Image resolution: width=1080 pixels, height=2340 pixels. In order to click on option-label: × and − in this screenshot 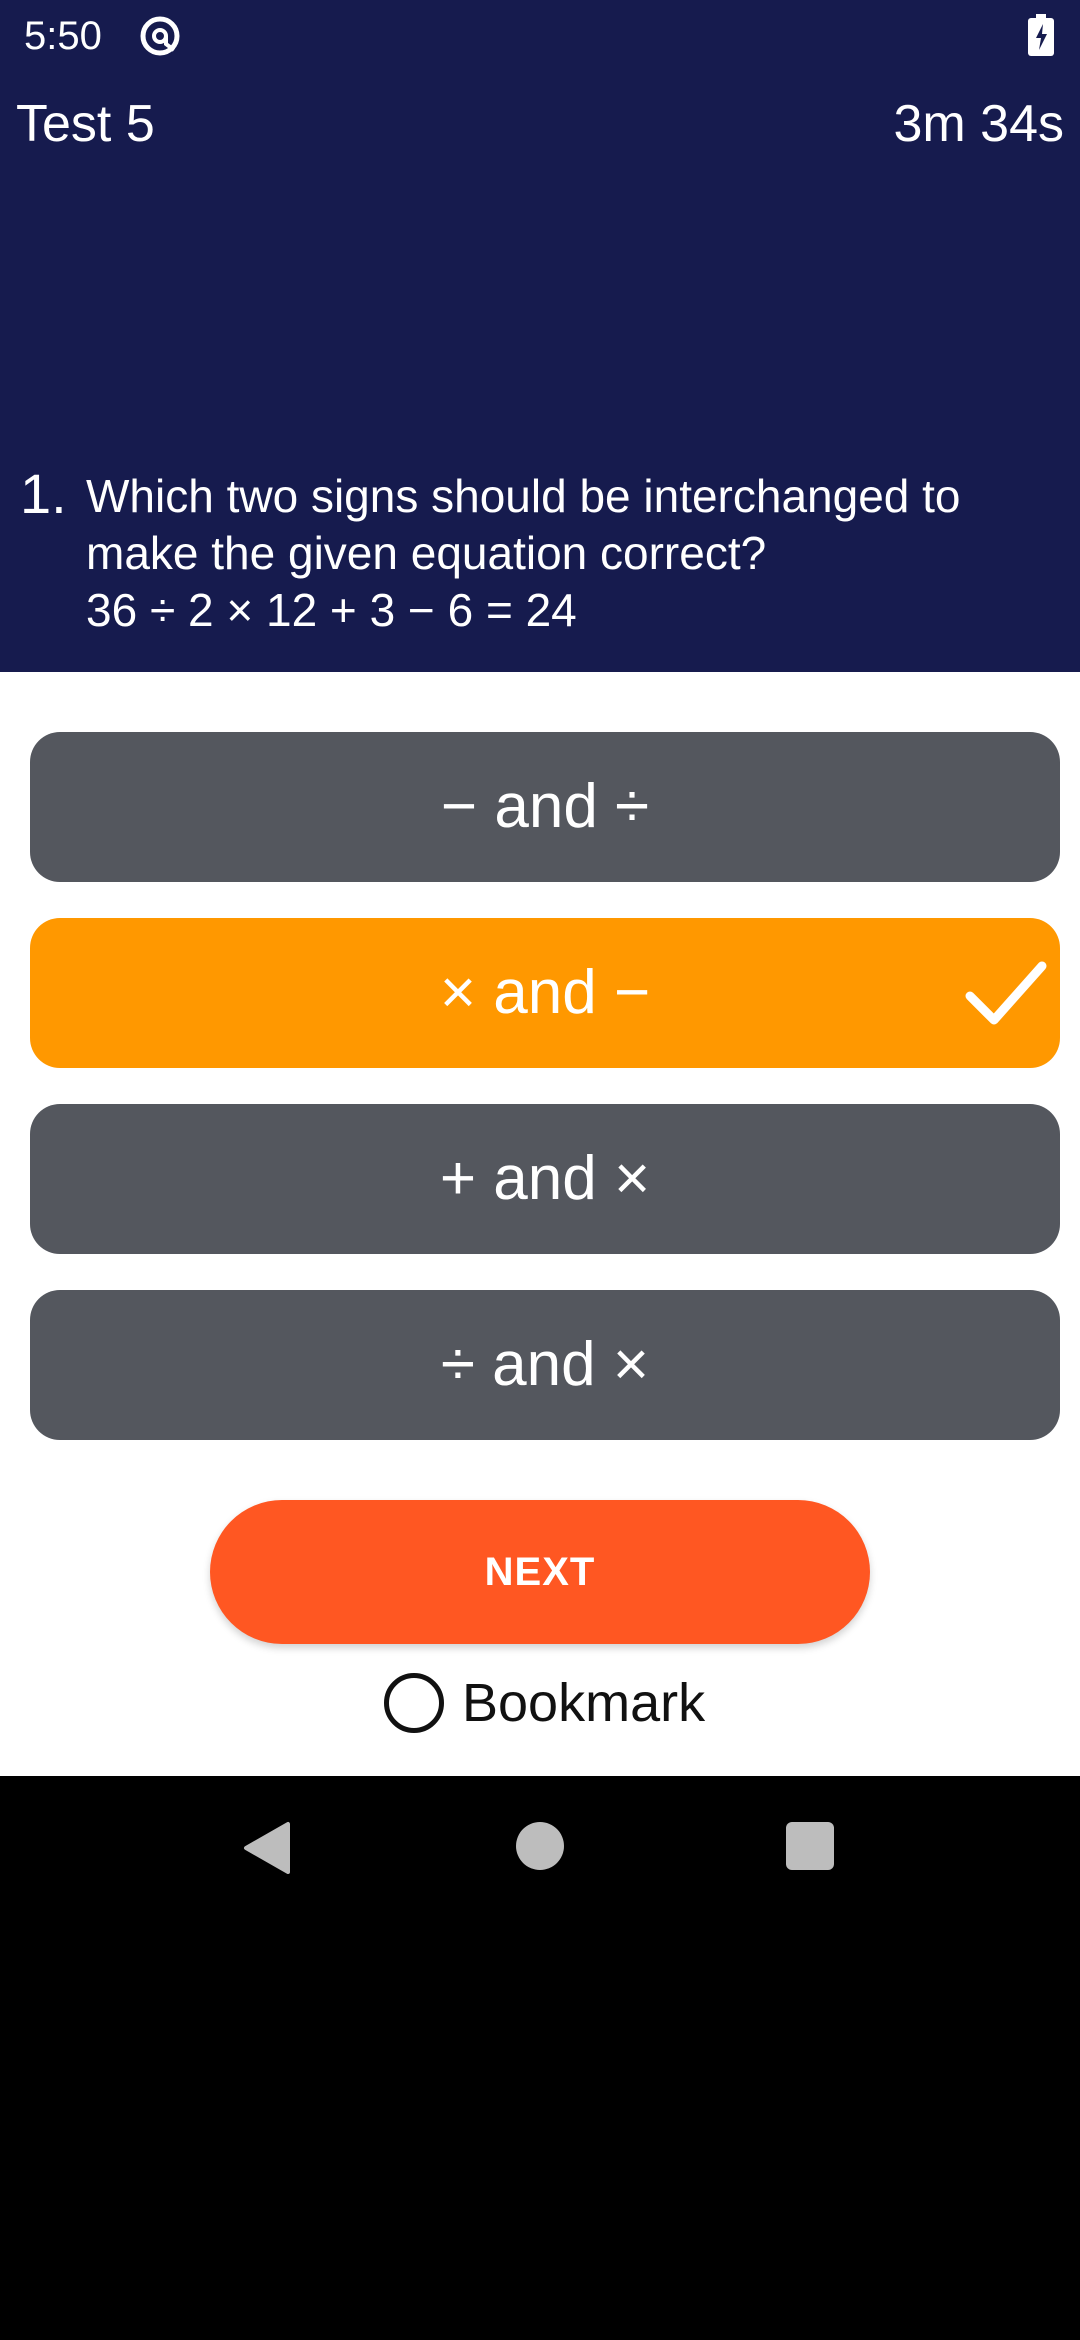, I will do `click(545, 992)`.